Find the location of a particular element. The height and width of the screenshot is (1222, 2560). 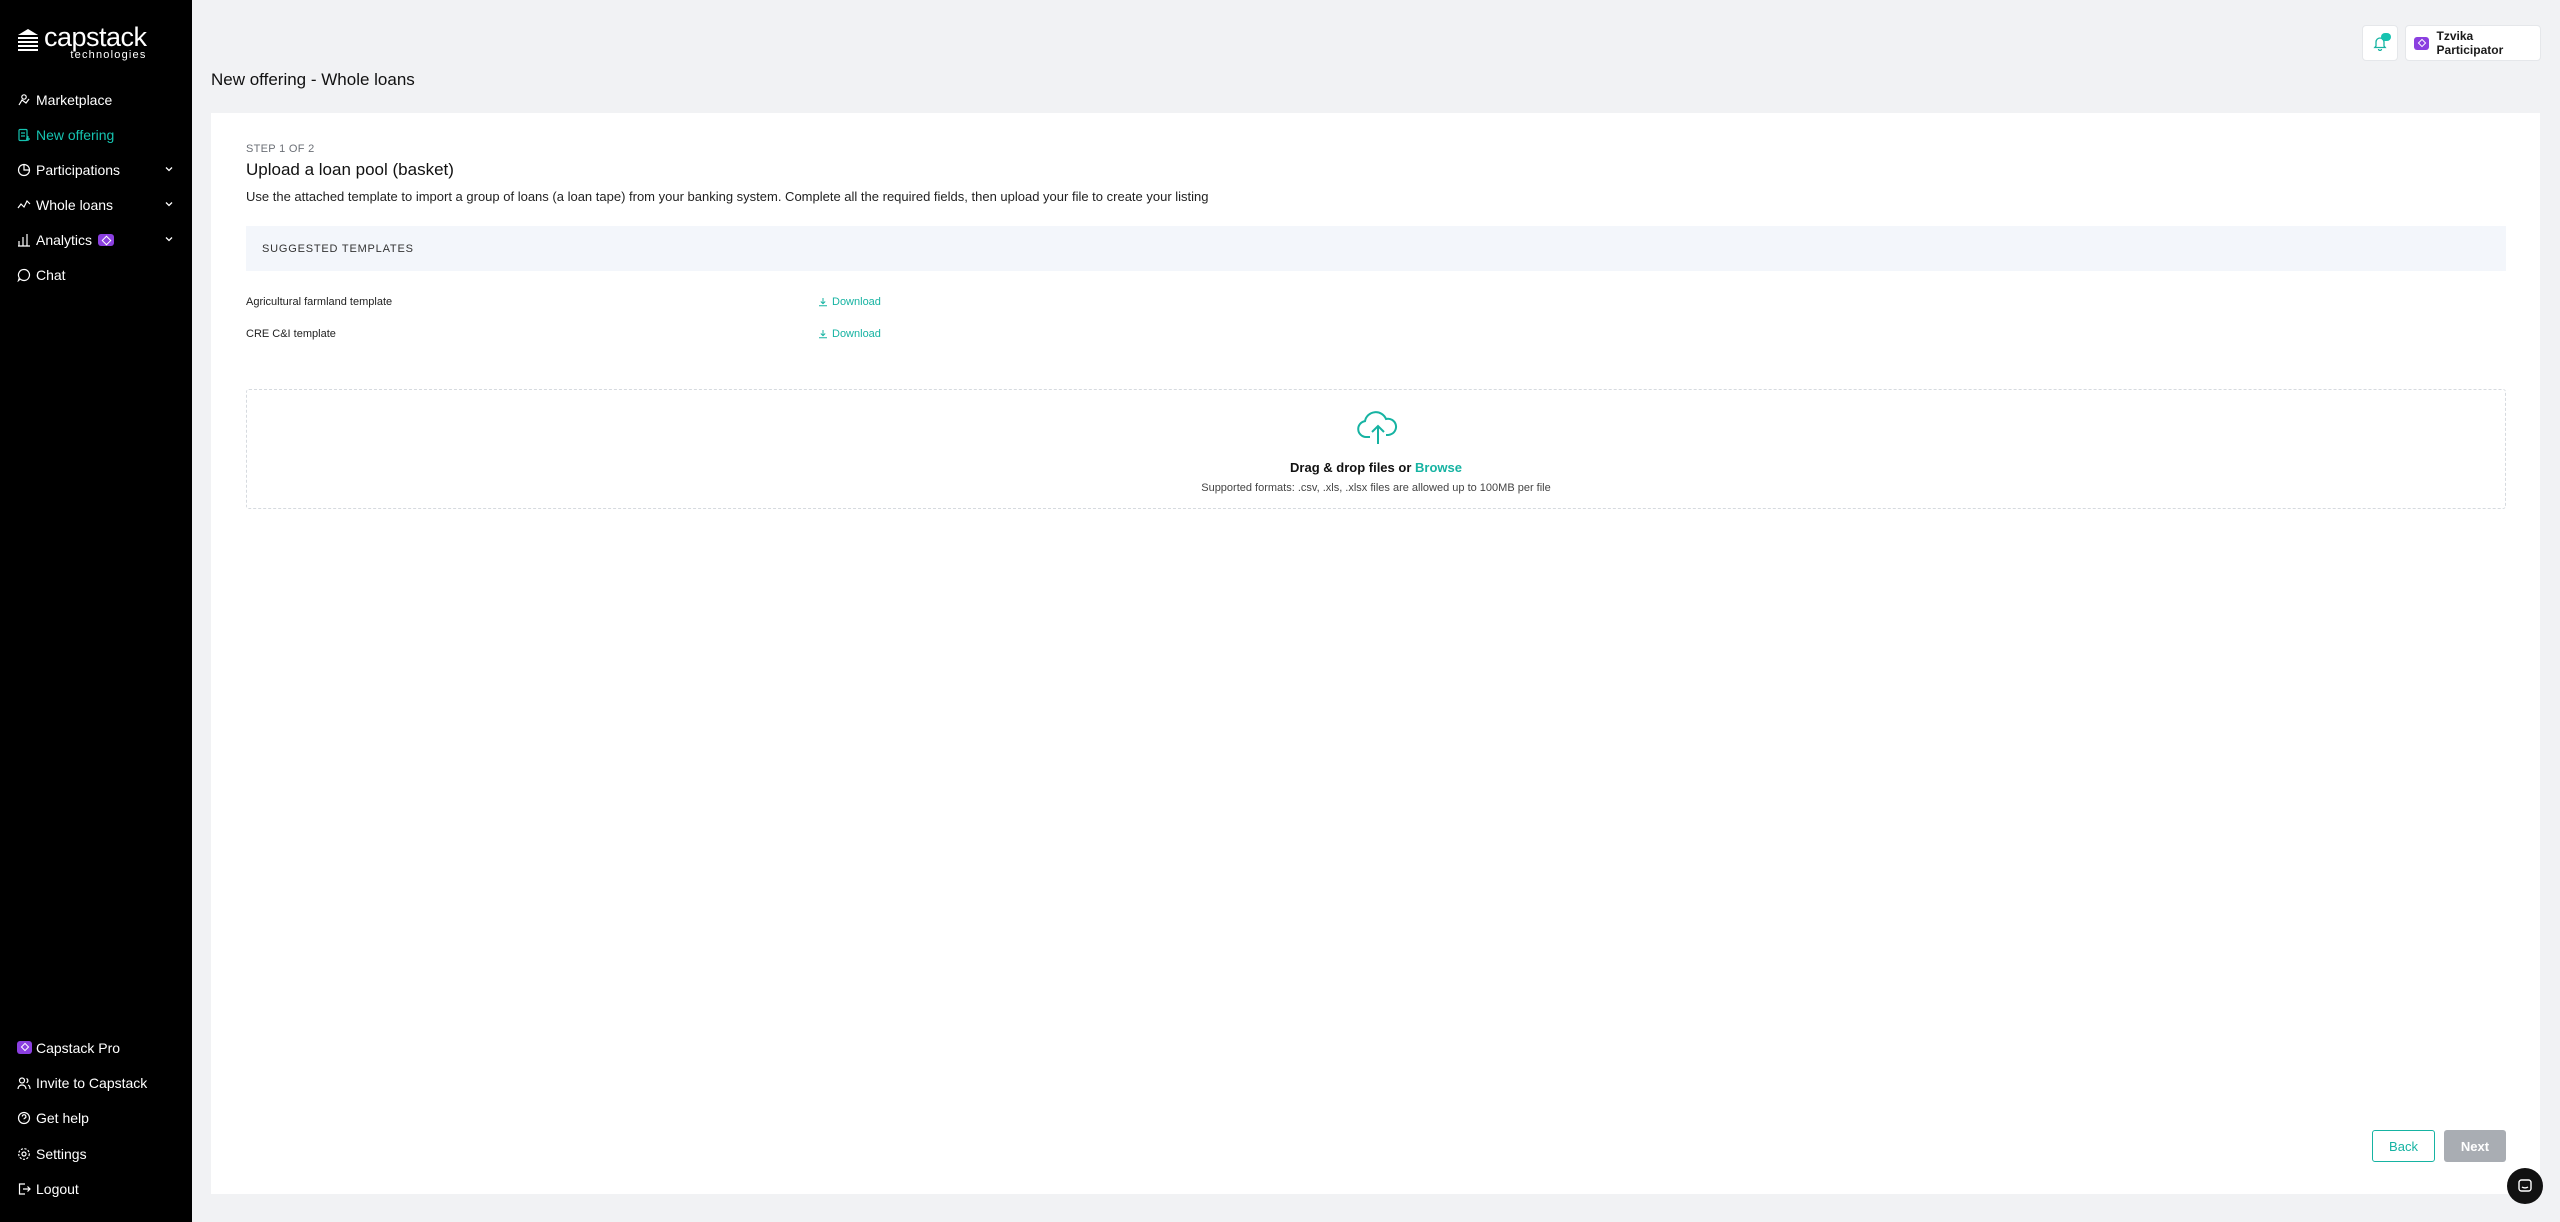

pie-icon is located at coordinates (24, 170).